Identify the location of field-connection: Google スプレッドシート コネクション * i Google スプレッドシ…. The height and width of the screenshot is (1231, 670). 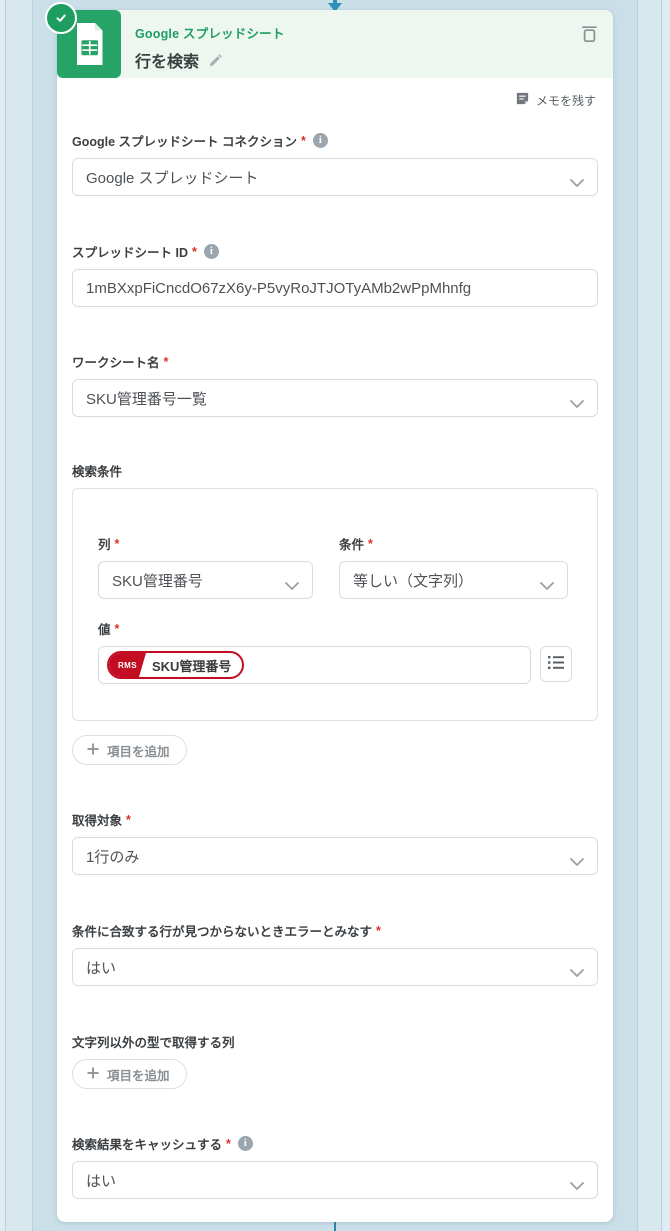
(335, 163).